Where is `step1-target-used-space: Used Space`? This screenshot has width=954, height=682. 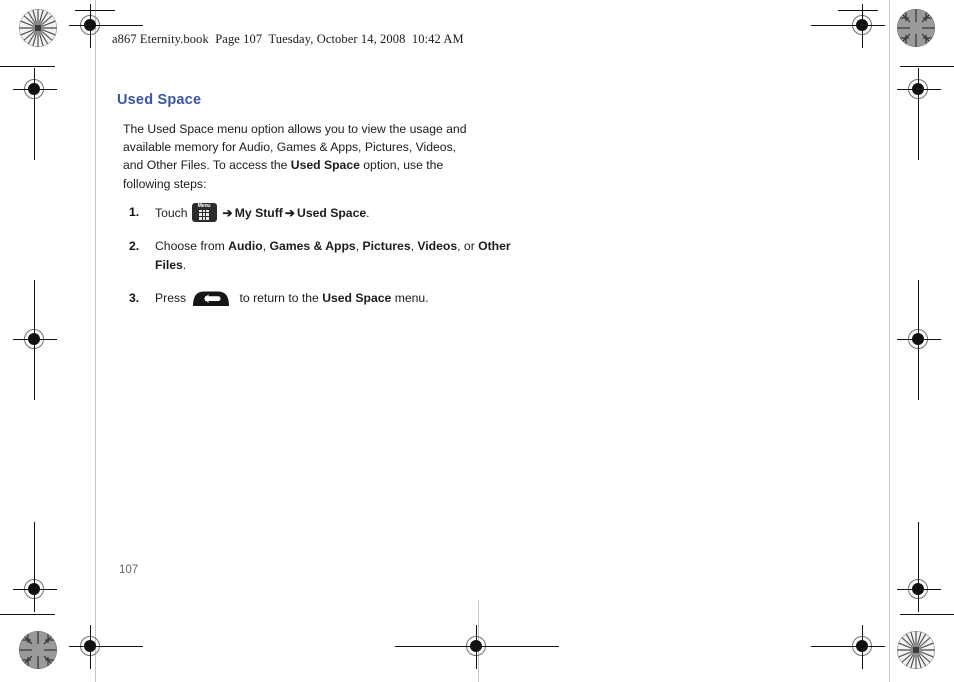 step1-target-used-space: Used Space is located at coordinates (332, 212).